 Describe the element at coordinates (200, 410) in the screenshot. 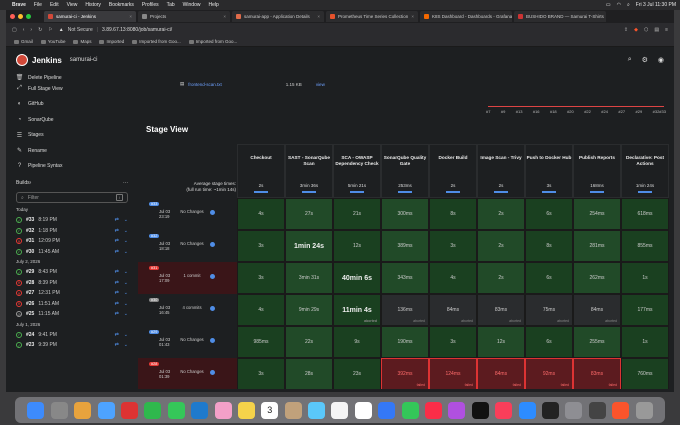

I see `vscode-icon` at that location.